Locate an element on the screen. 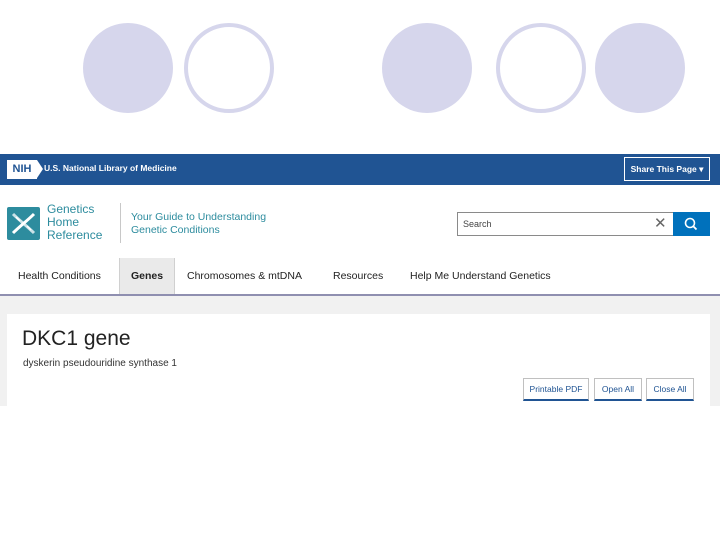 Image resolution: width=720 pixels, height=540 pixels. site-name-line: Reference is located at coordinates (75, 235).